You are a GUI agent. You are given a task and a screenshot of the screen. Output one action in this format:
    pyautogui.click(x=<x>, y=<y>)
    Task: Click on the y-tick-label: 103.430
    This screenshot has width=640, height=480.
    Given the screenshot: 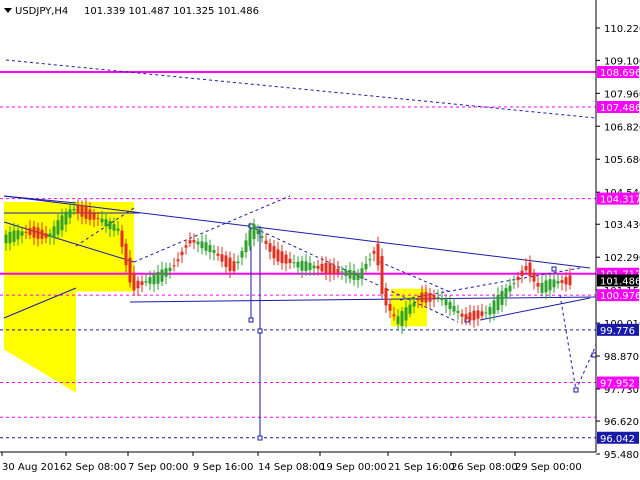 What is the action you would take?
    pyautogui.click(x=622, y=225)
    